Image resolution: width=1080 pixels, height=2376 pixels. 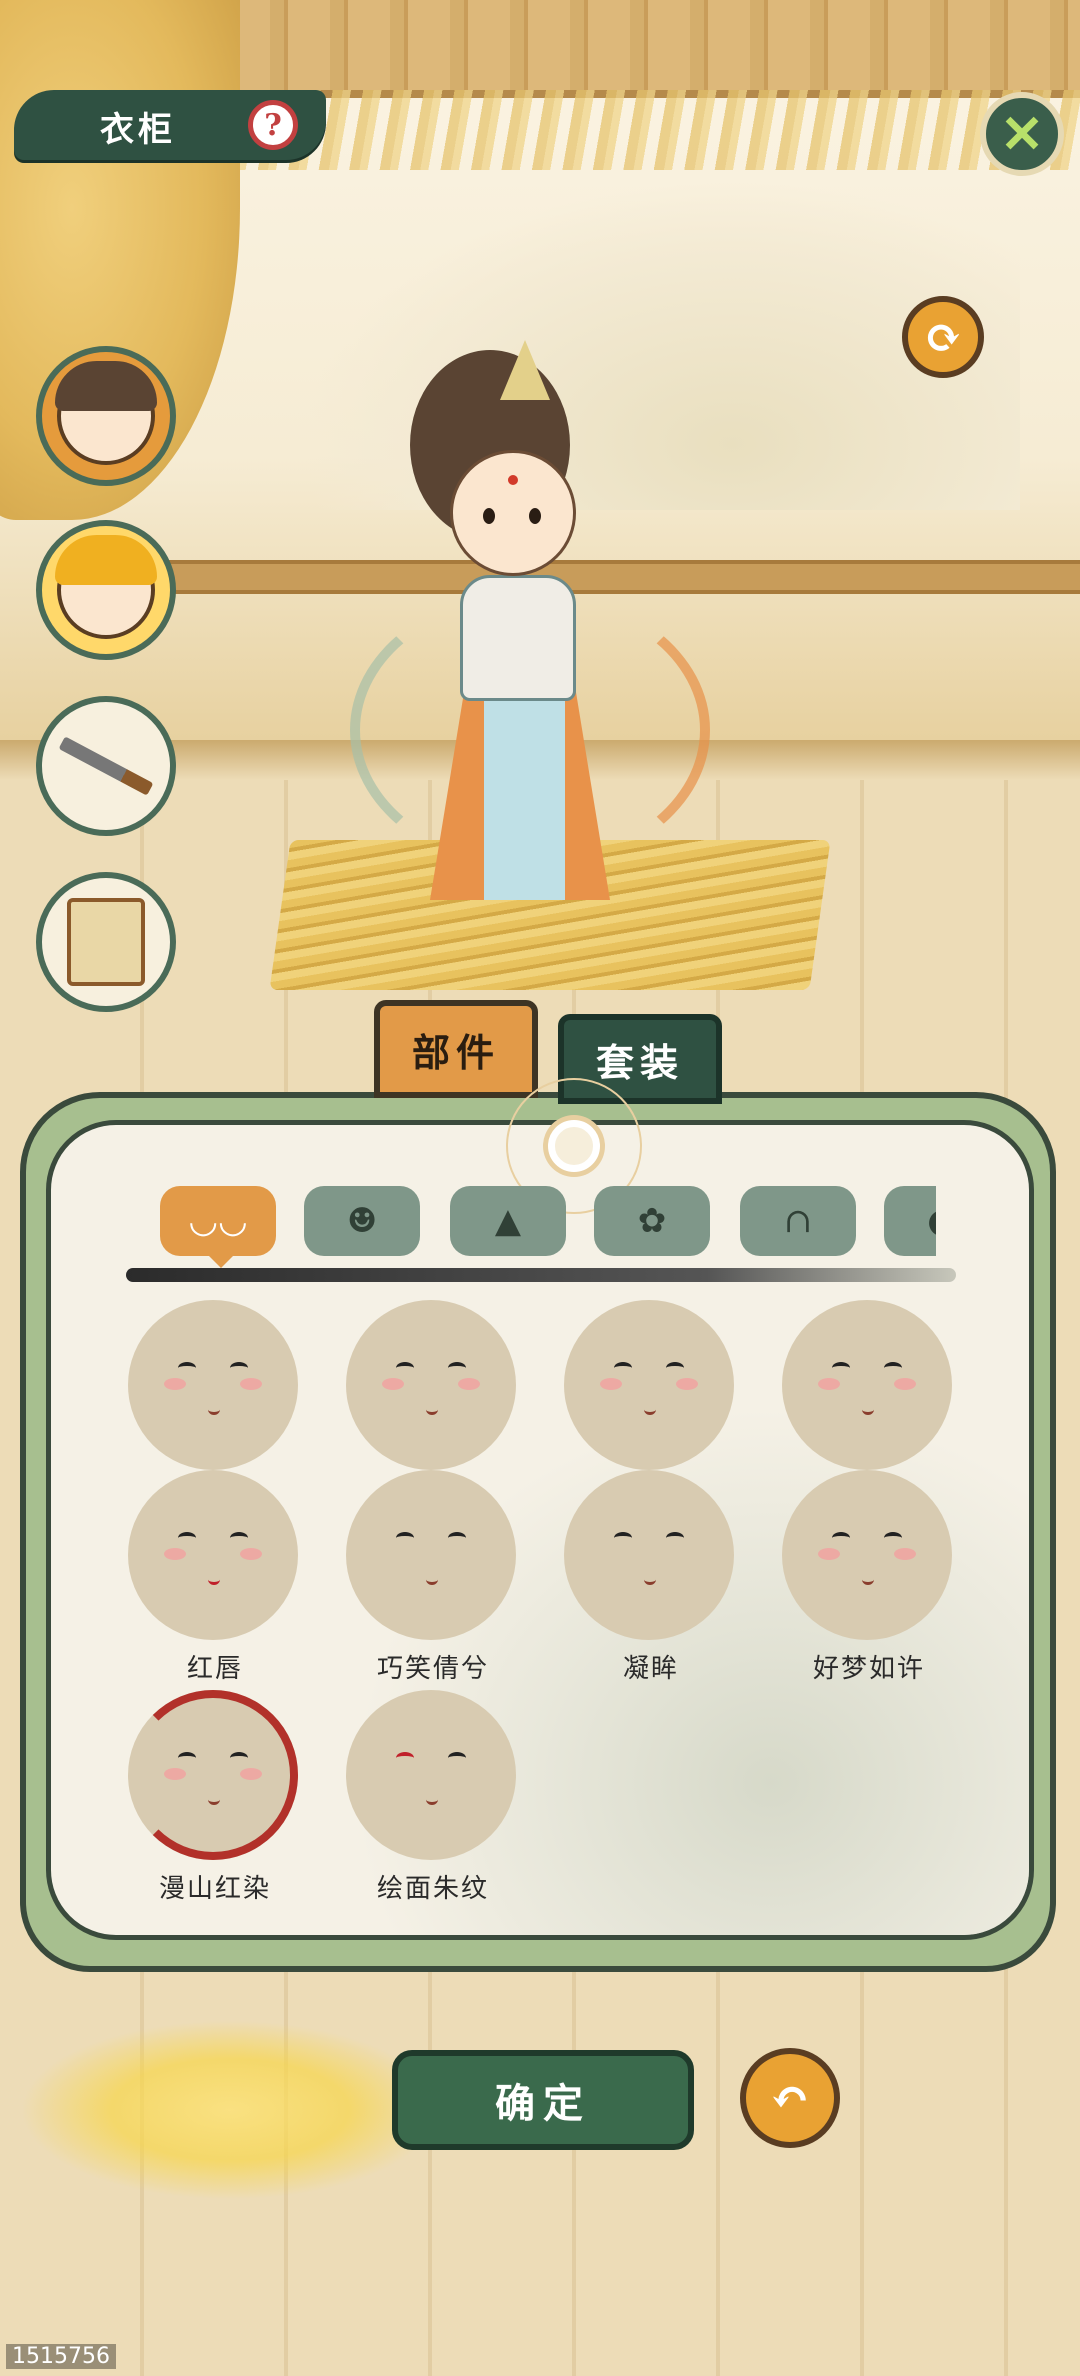 I want to click on side-tab-character-boy, so click(x=106, y=416).